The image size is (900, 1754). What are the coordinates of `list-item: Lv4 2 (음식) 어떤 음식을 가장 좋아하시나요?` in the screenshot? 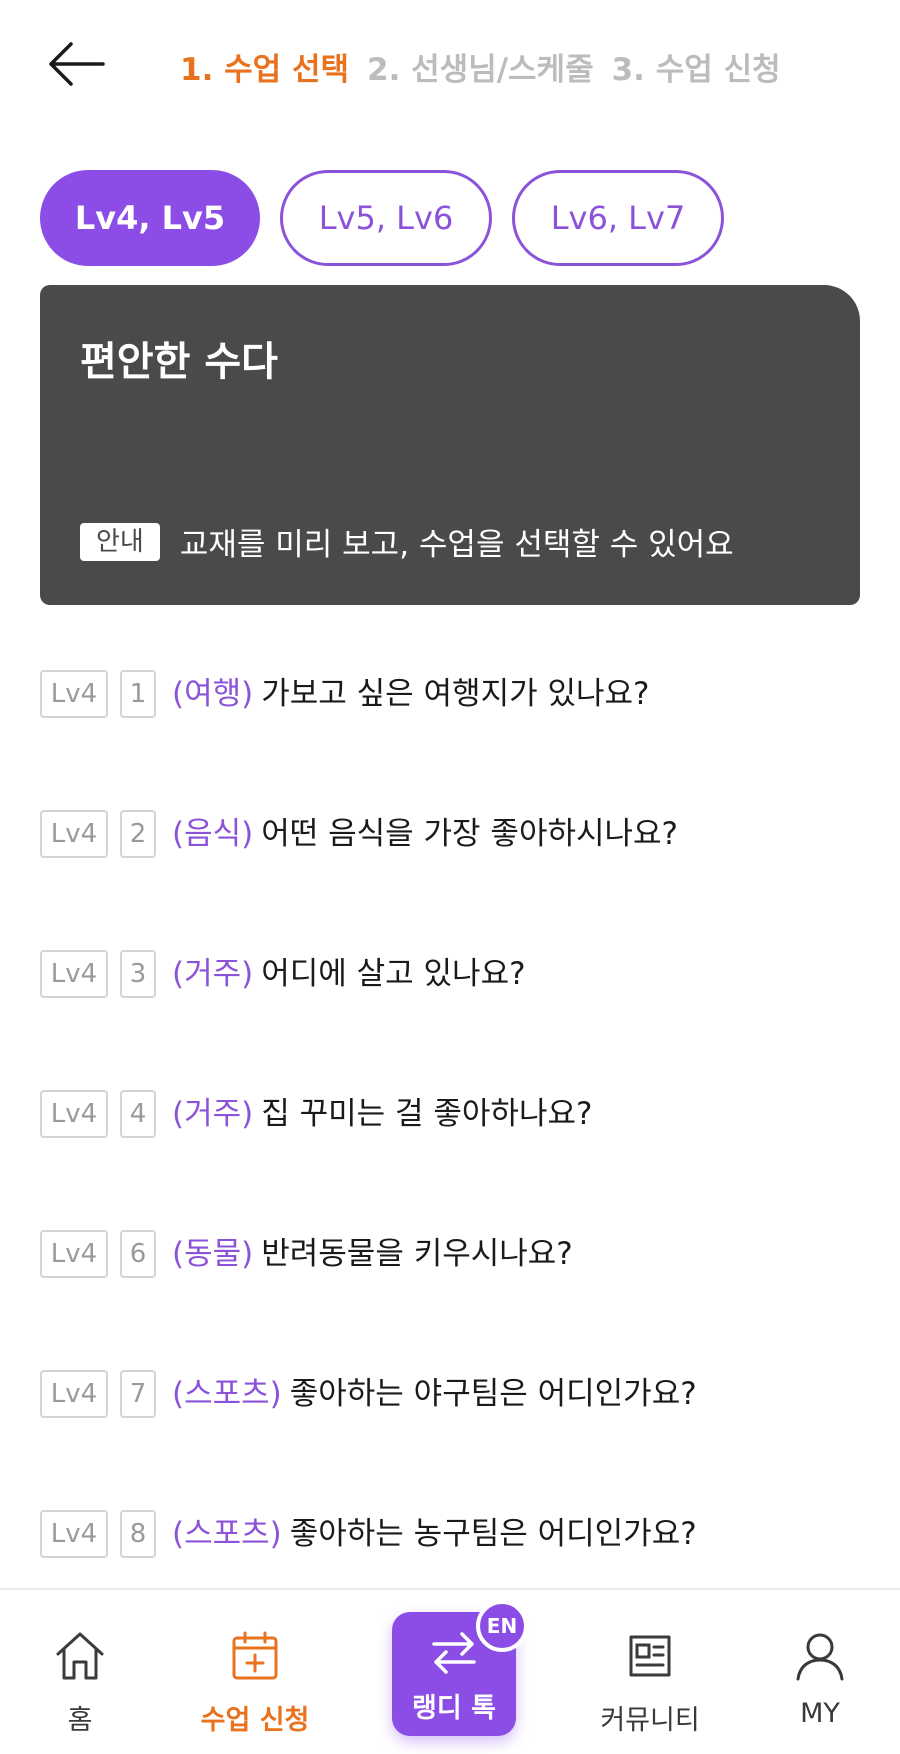 It's located at (455, 850).